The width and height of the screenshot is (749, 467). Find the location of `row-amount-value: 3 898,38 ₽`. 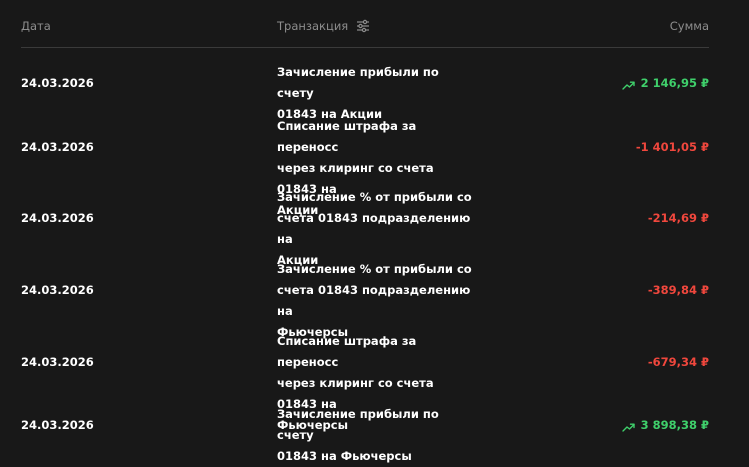

row-amount-value: 3 898,38 ₽ is located at coordinates (674, 425).